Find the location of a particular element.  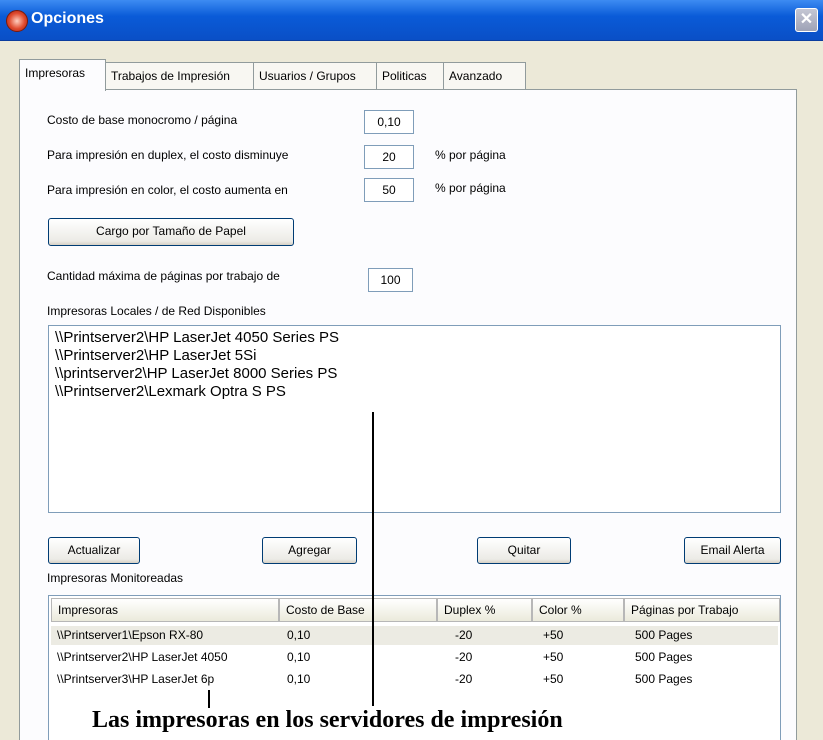

duplex-unit: % por página is located at coordinates (470, 155).